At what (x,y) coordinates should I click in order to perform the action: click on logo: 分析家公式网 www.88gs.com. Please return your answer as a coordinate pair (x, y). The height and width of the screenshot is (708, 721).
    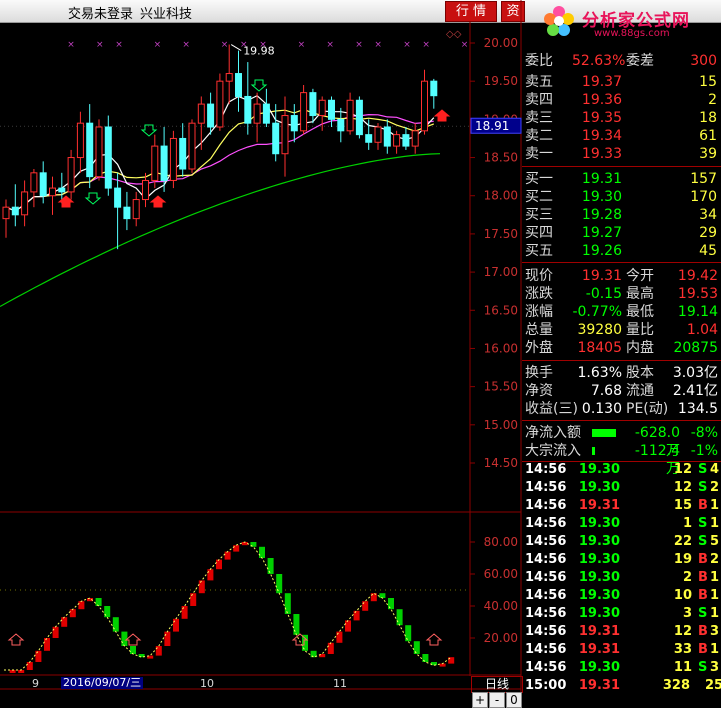
    Looking at the image, I should click on (621, 19).